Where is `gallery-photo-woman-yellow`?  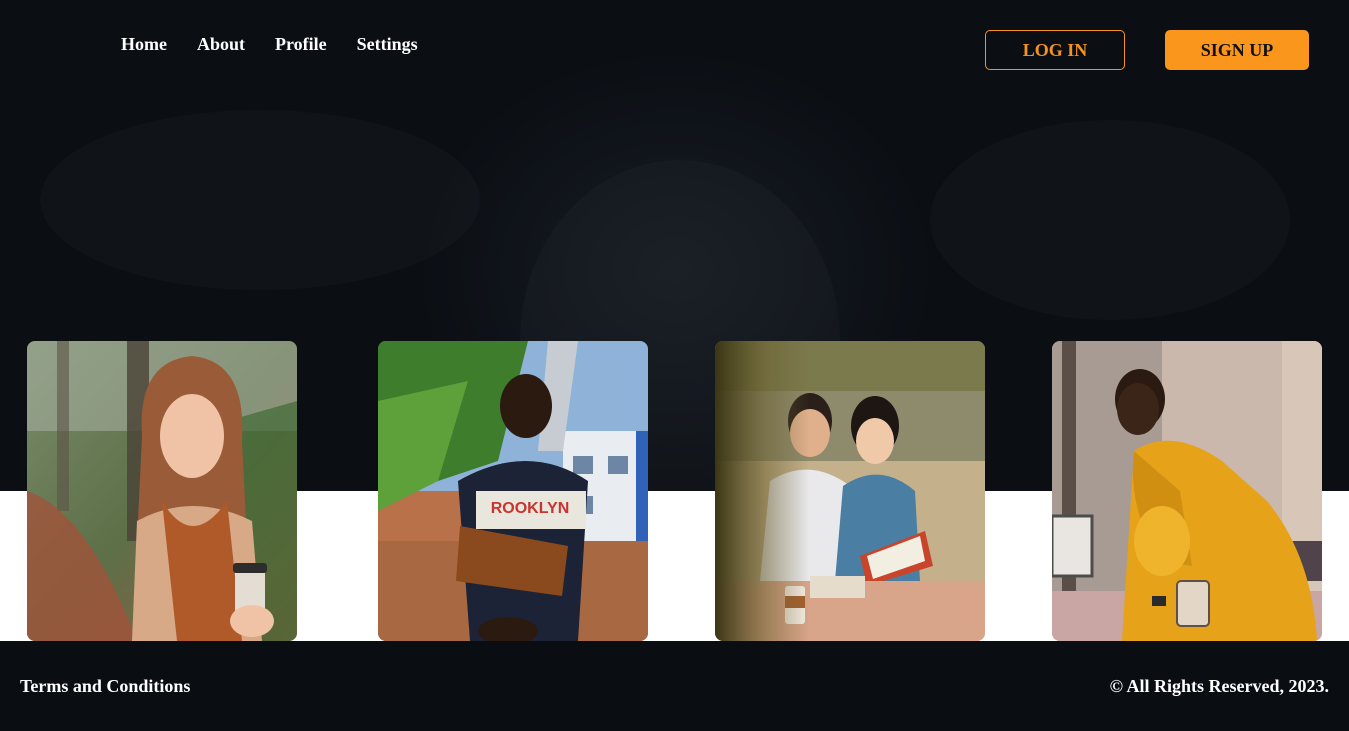
gallery-photo-woman-yellow is located at coordinates (1187, 491).